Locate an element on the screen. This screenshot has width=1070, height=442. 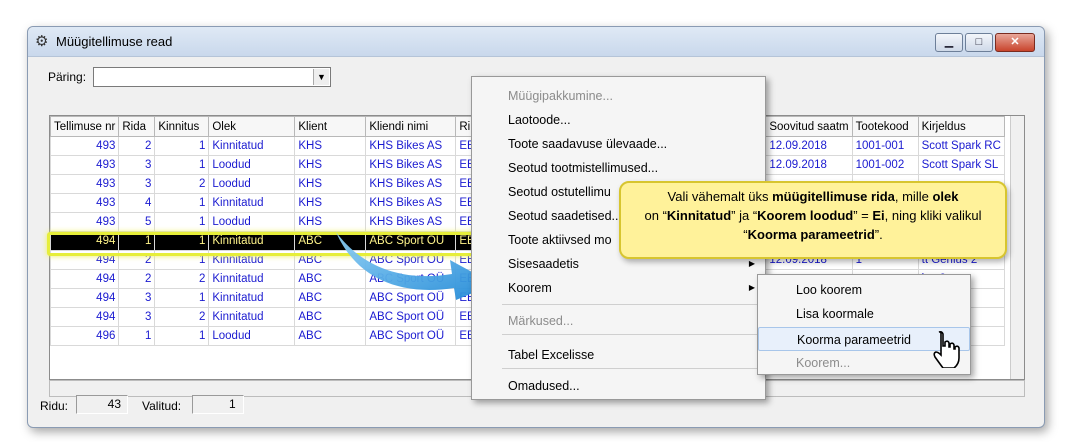
column-header-client: Klient is located at coordinates (330, 126).